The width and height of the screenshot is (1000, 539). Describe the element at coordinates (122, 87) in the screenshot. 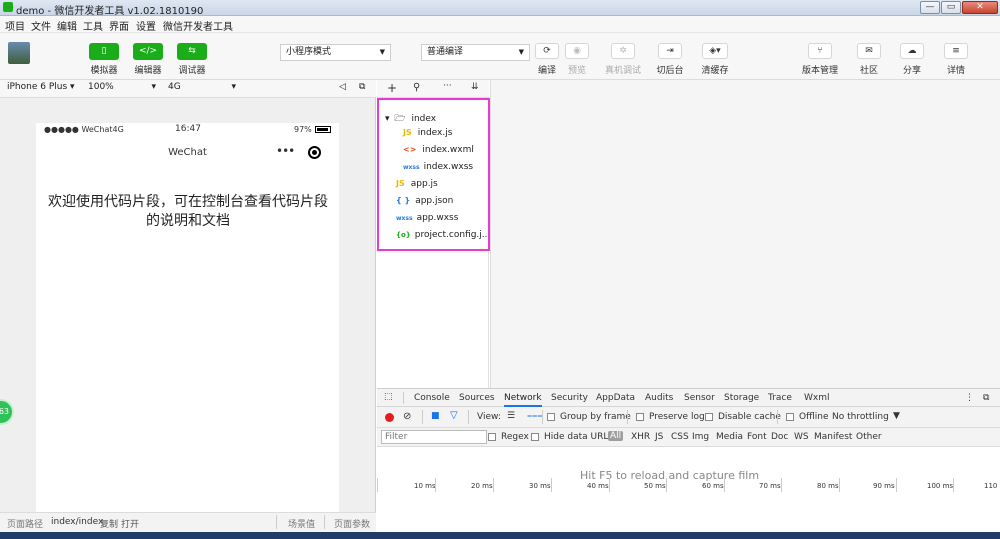

I see `zoom-select: 100% ▾` at that location.